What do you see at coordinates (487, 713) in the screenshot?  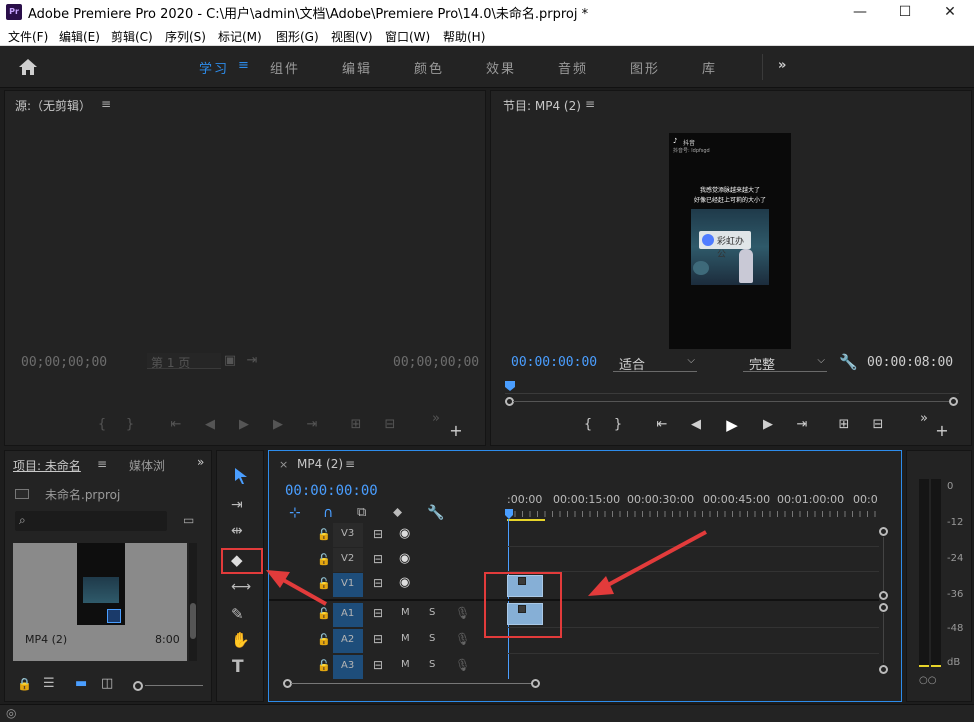 I see `status-bar: ◎` at bounding box center [487, 713].